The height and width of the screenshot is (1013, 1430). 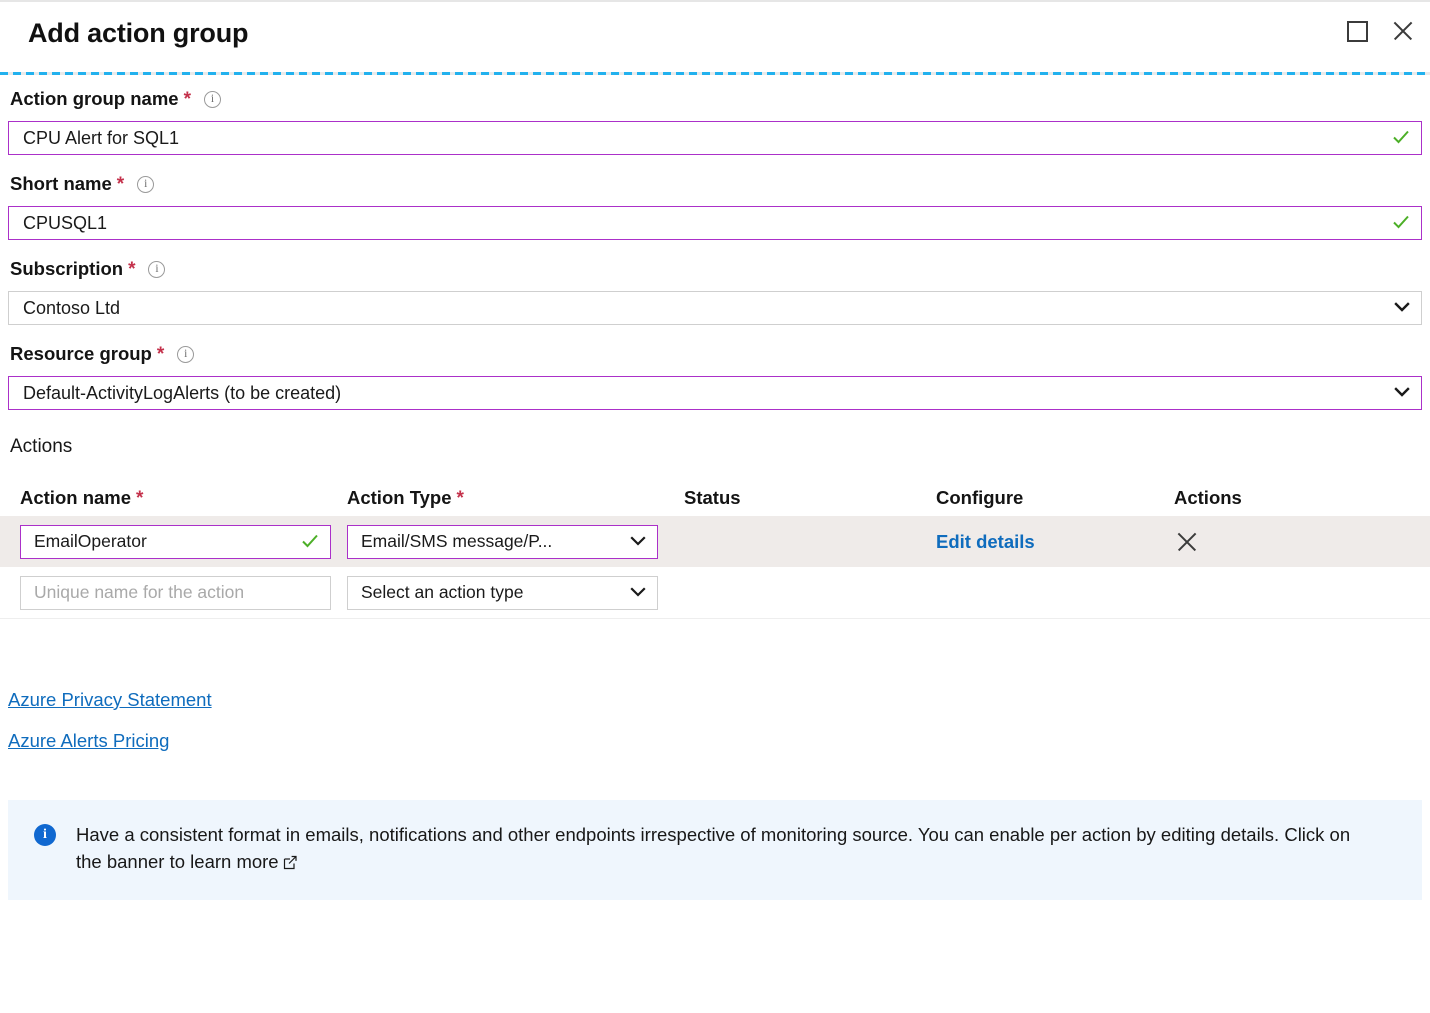 I want to click on header-divider, so click(x=715, y=73).